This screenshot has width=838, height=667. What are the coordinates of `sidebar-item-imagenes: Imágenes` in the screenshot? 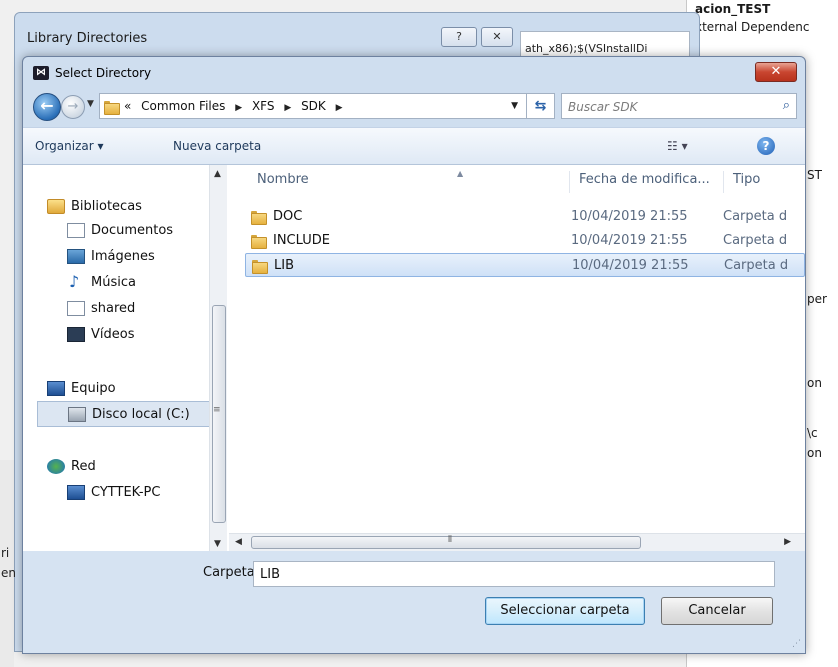 It's located at (137, 257).